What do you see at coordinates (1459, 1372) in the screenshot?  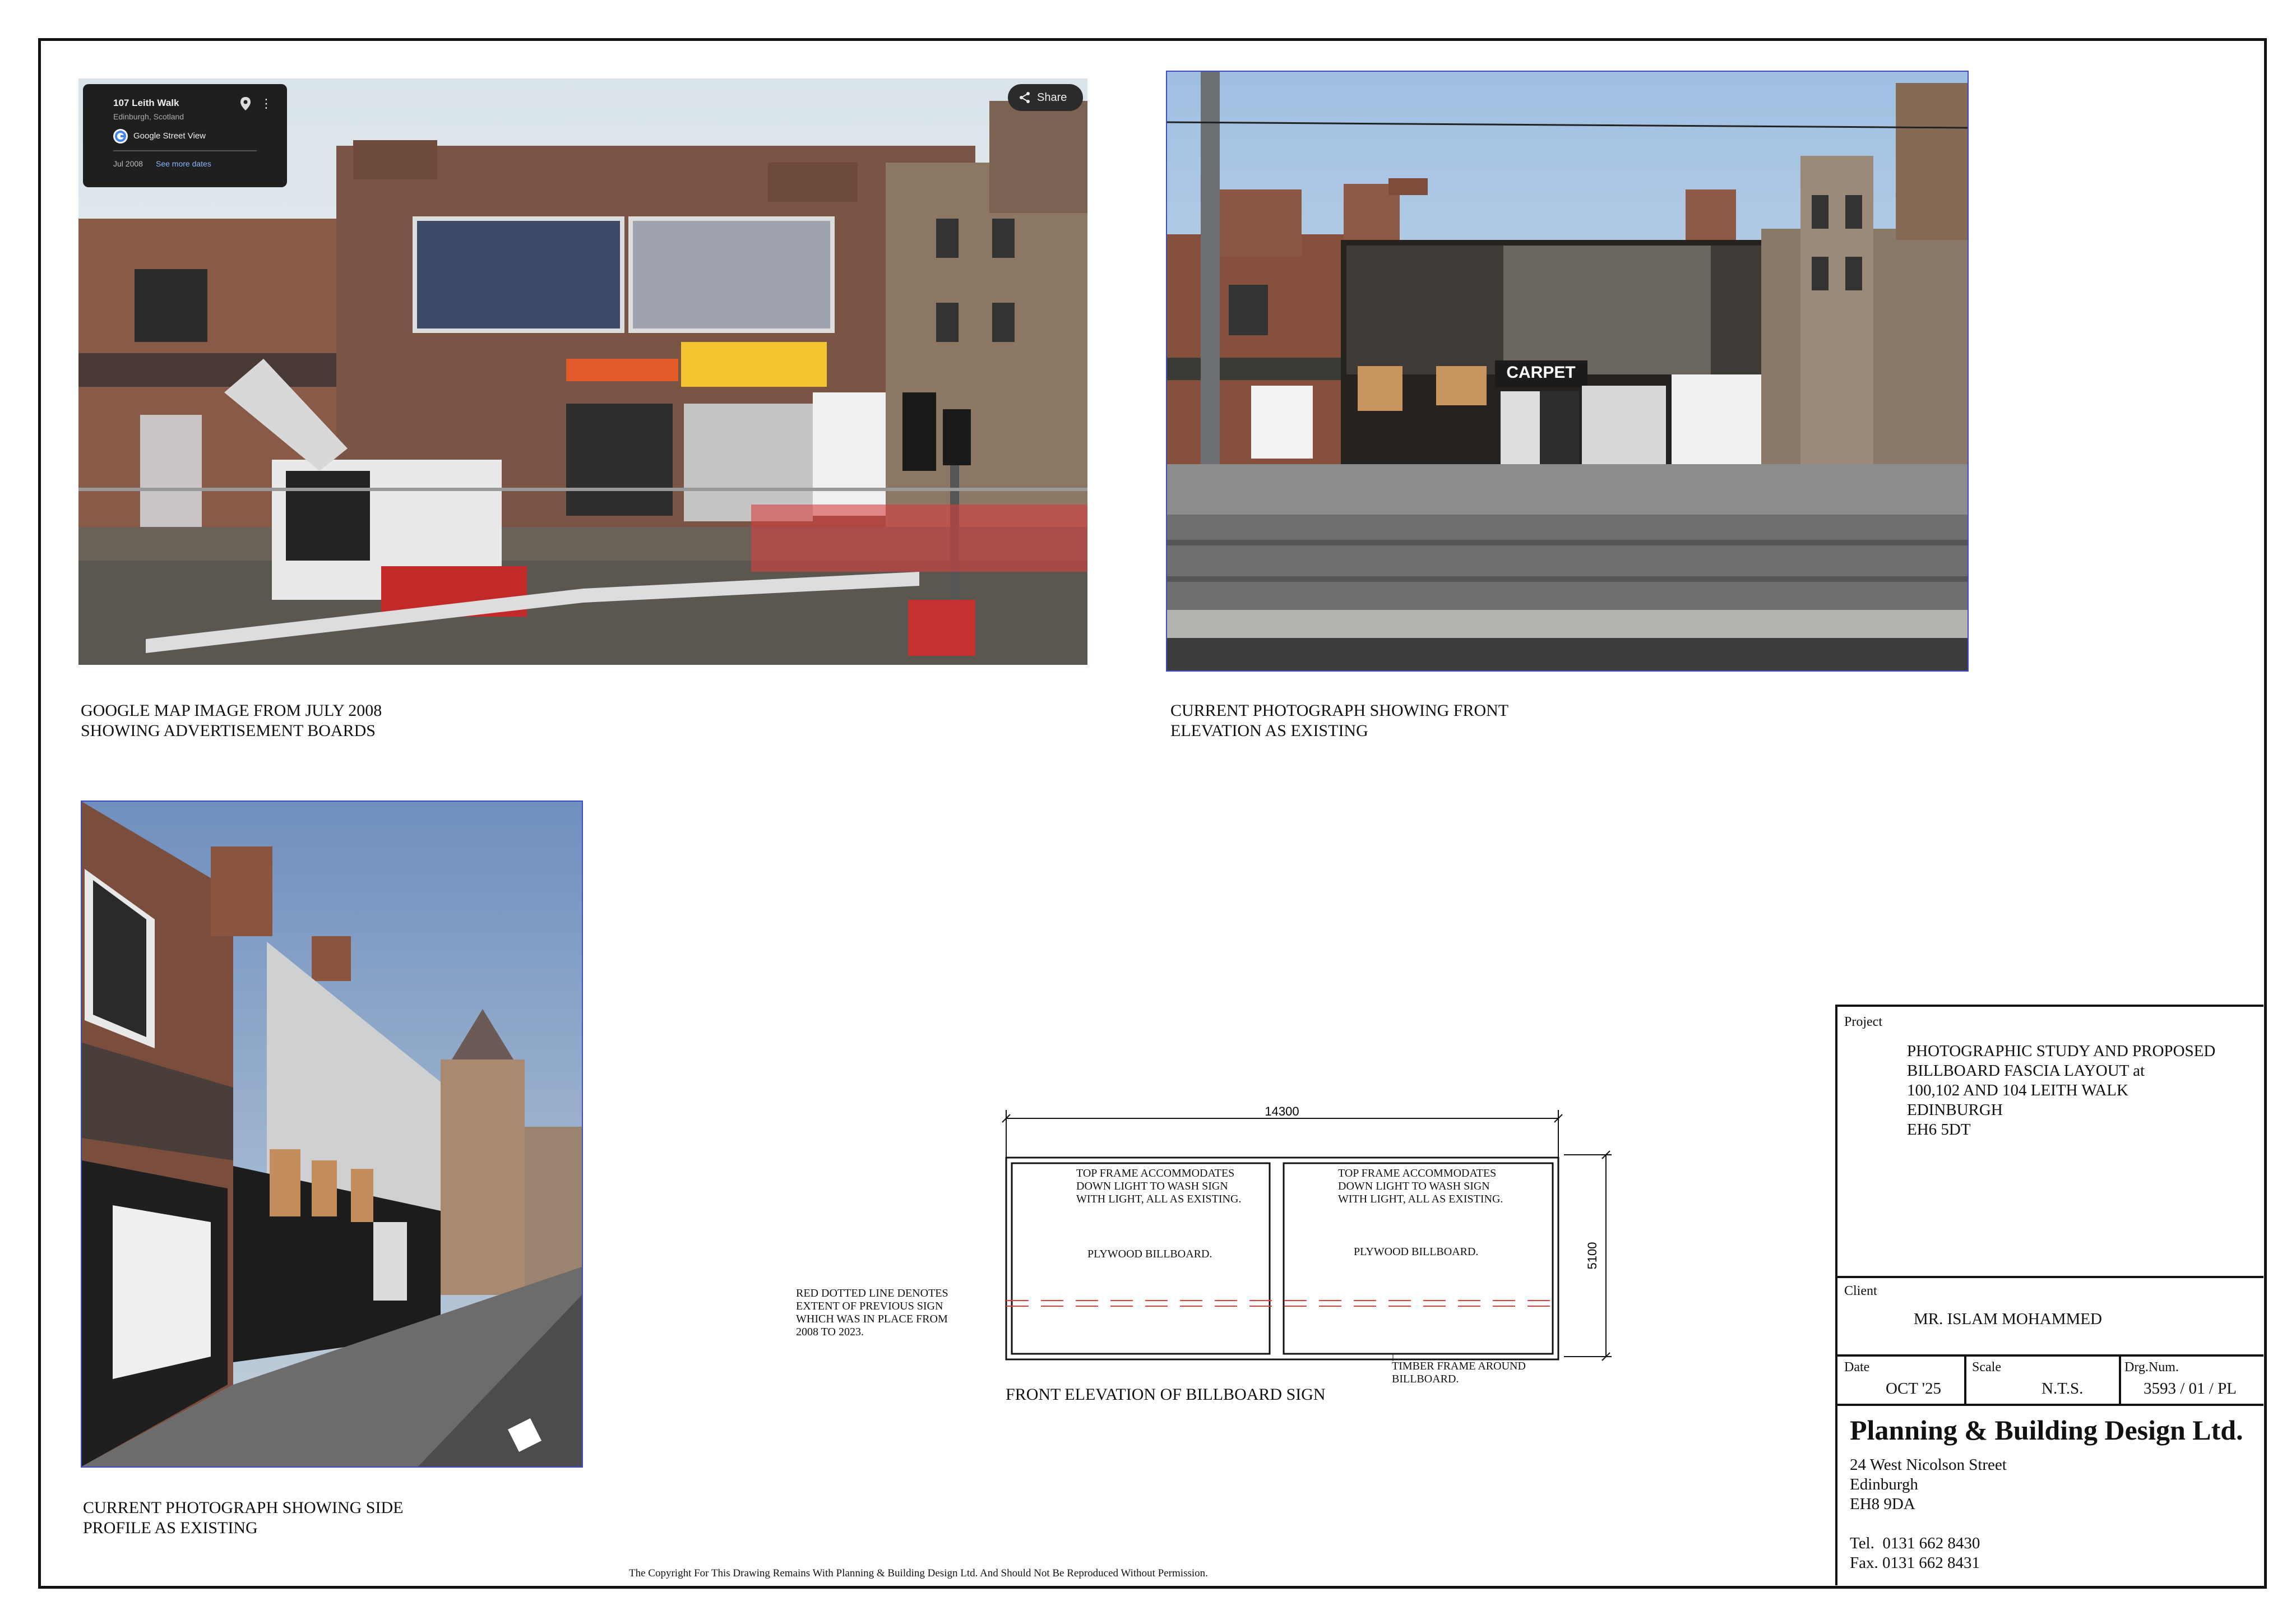 I see `timber-frame-note: TIMBER FRAME AROUND BILLBOARD.` at bounding box center [1459, 1372].